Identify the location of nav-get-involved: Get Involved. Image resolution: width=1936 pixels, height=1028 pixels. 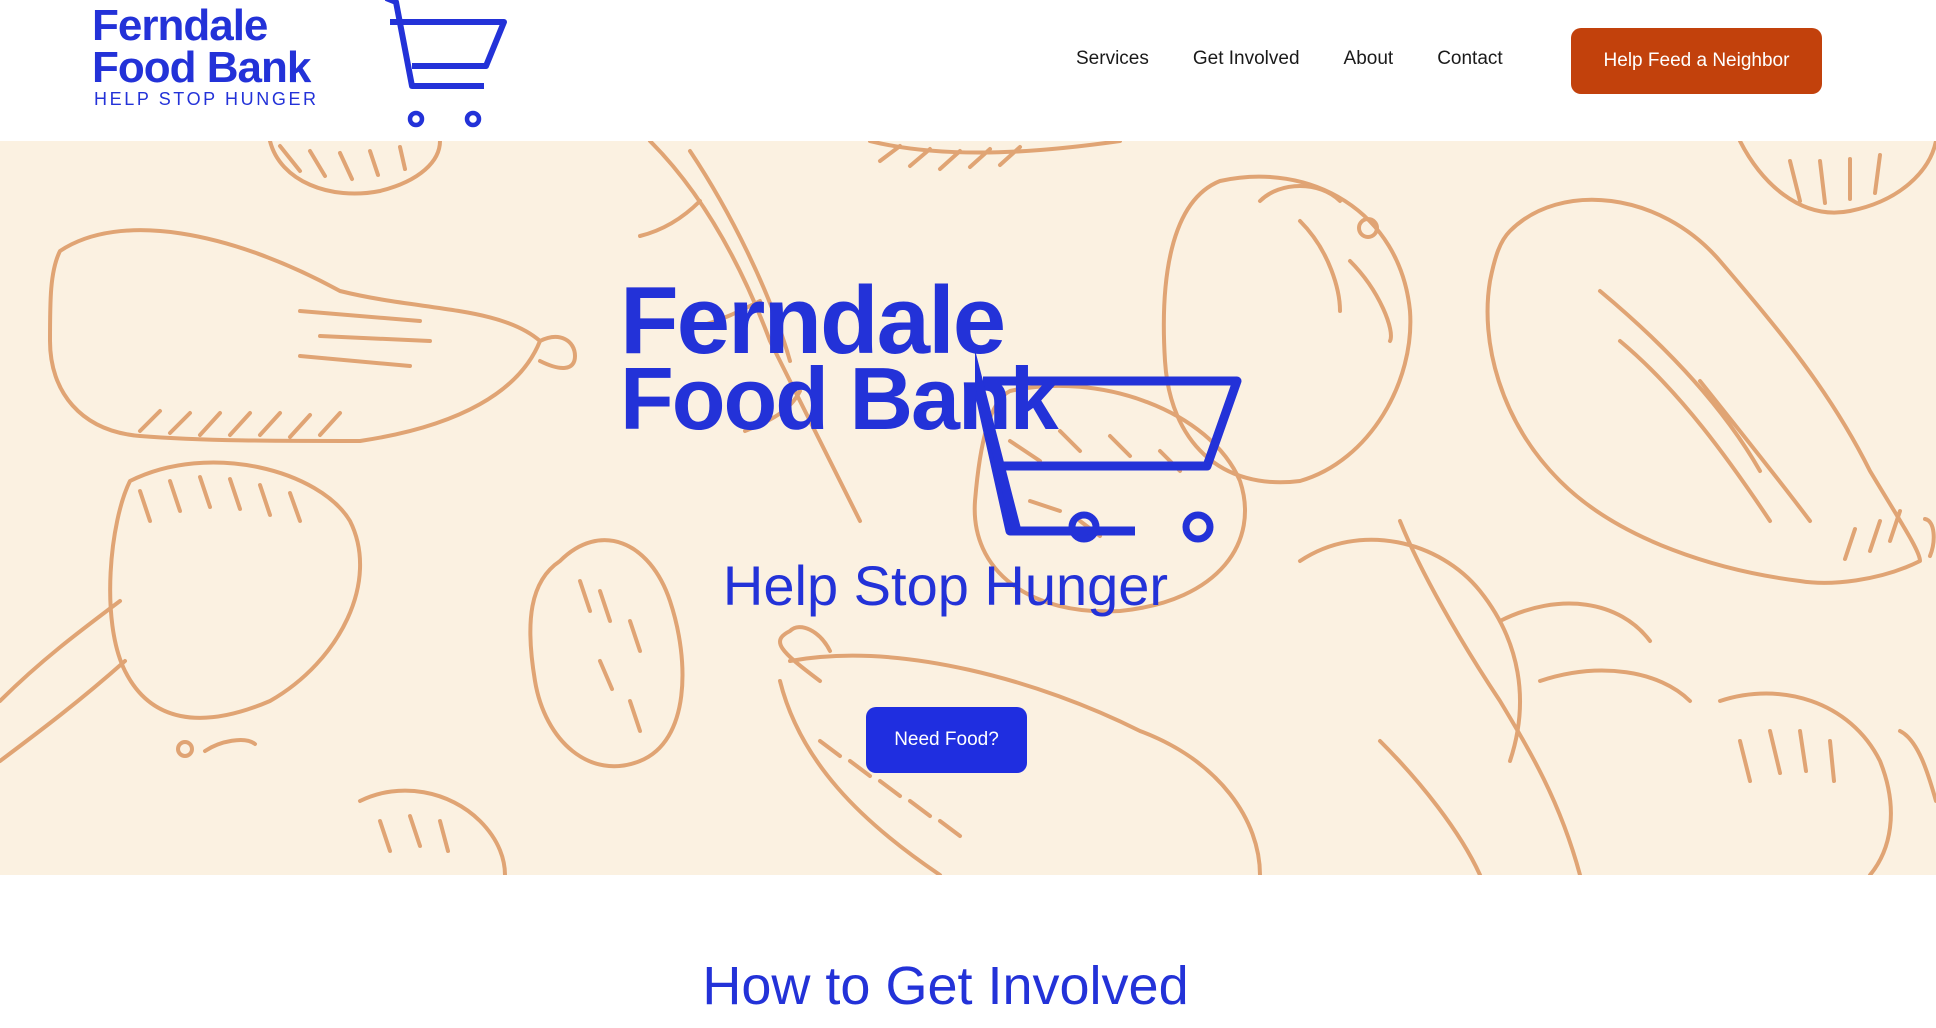
(1246, 59).